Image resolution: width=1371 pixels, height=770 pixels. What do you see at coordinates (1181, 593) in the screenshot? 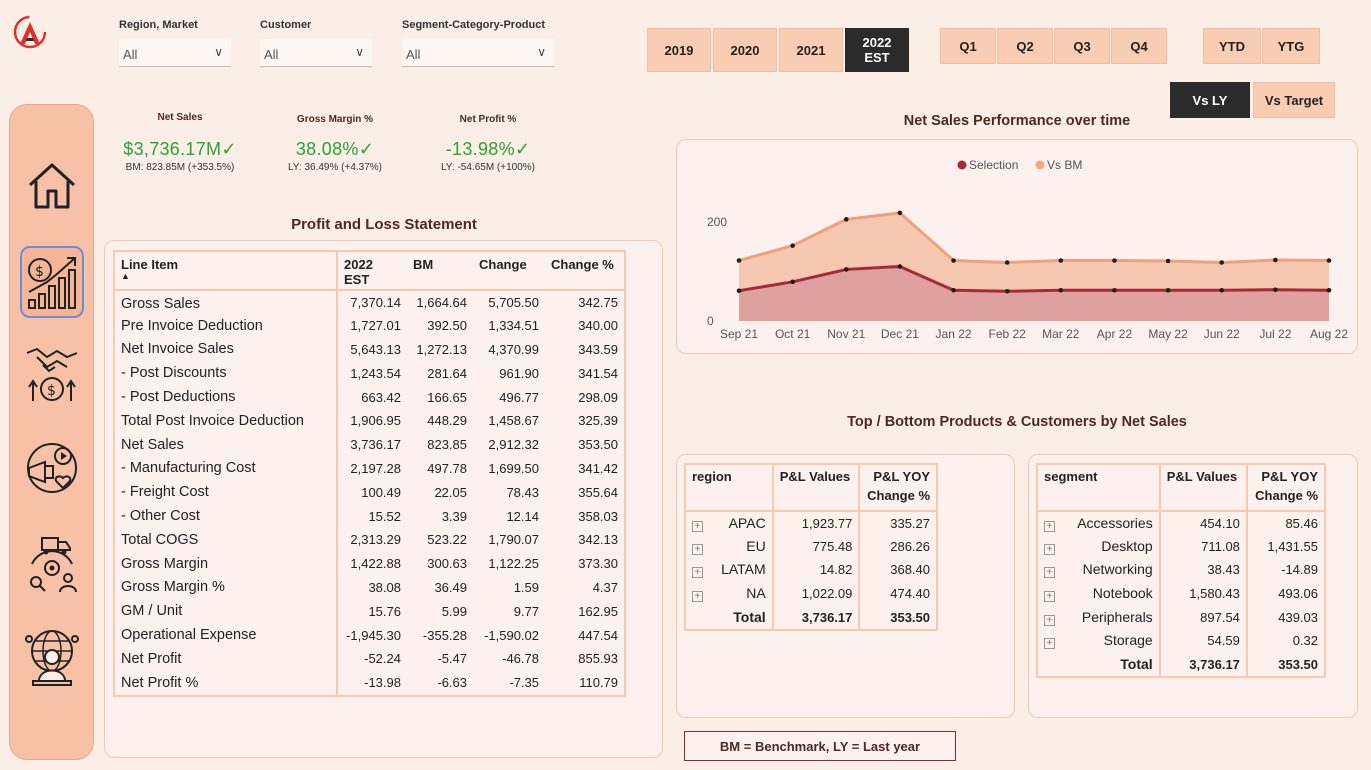
I see `segment-row: + Notebook 1,580.43 493.06` at bounding box center [1181, 593].